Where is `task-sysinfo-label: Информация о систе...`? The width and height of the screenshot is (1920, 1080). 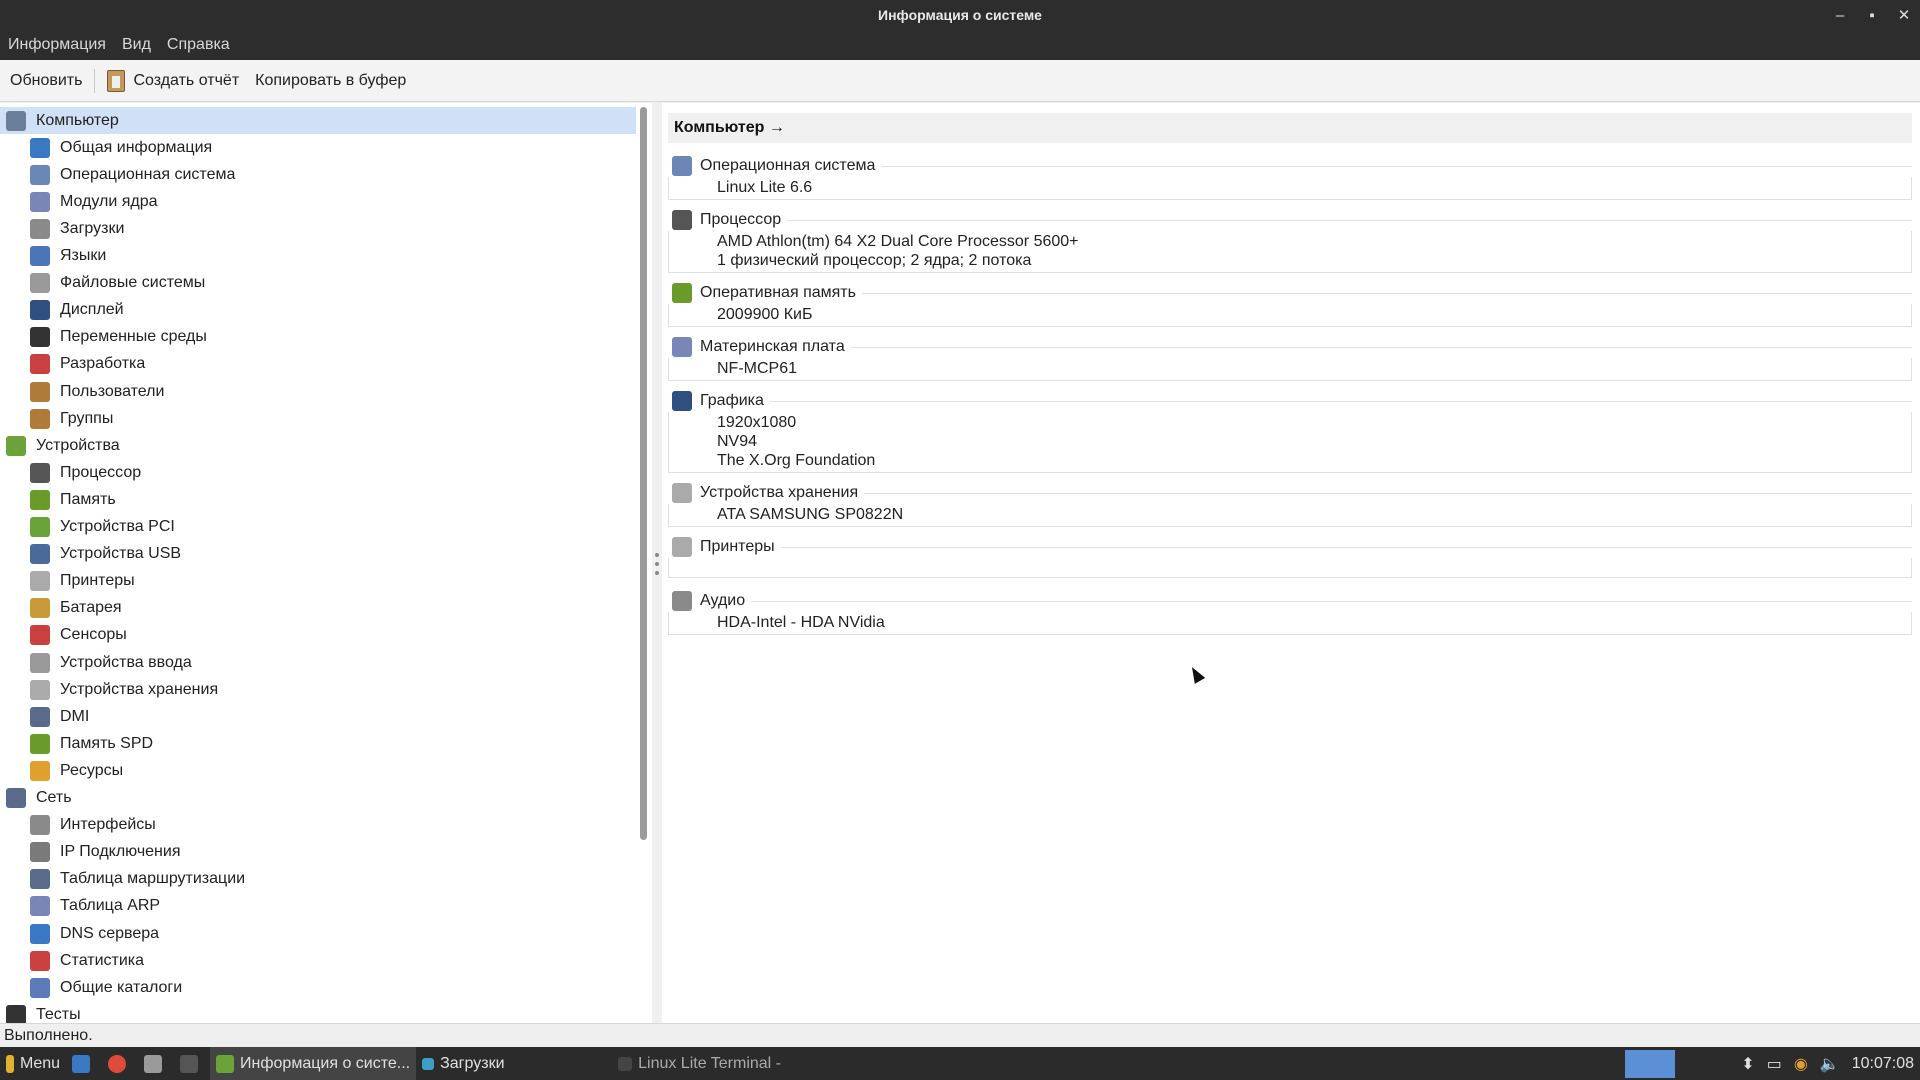 task-sysinfo-label: Информация о систе... is located at coordinates (325, 1063).